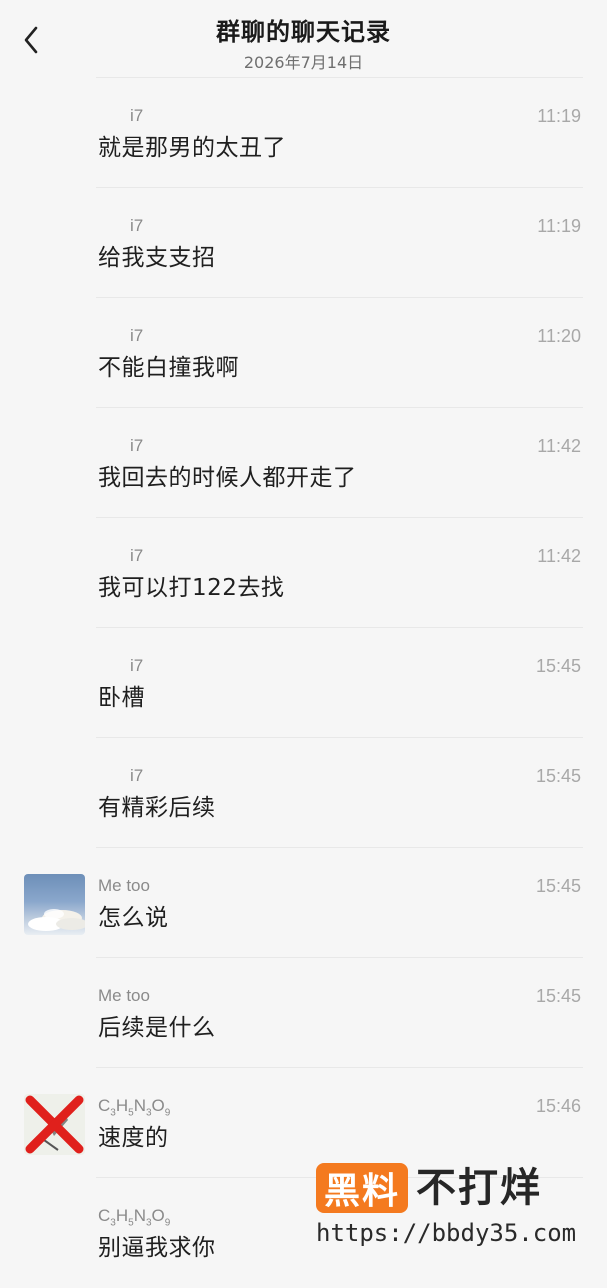 This screenshot has width=607, height=1288. Describe the element at coordinates (303, 683) in the screenshot. I see `message-item: i7 15:45 卧槽` at that location.